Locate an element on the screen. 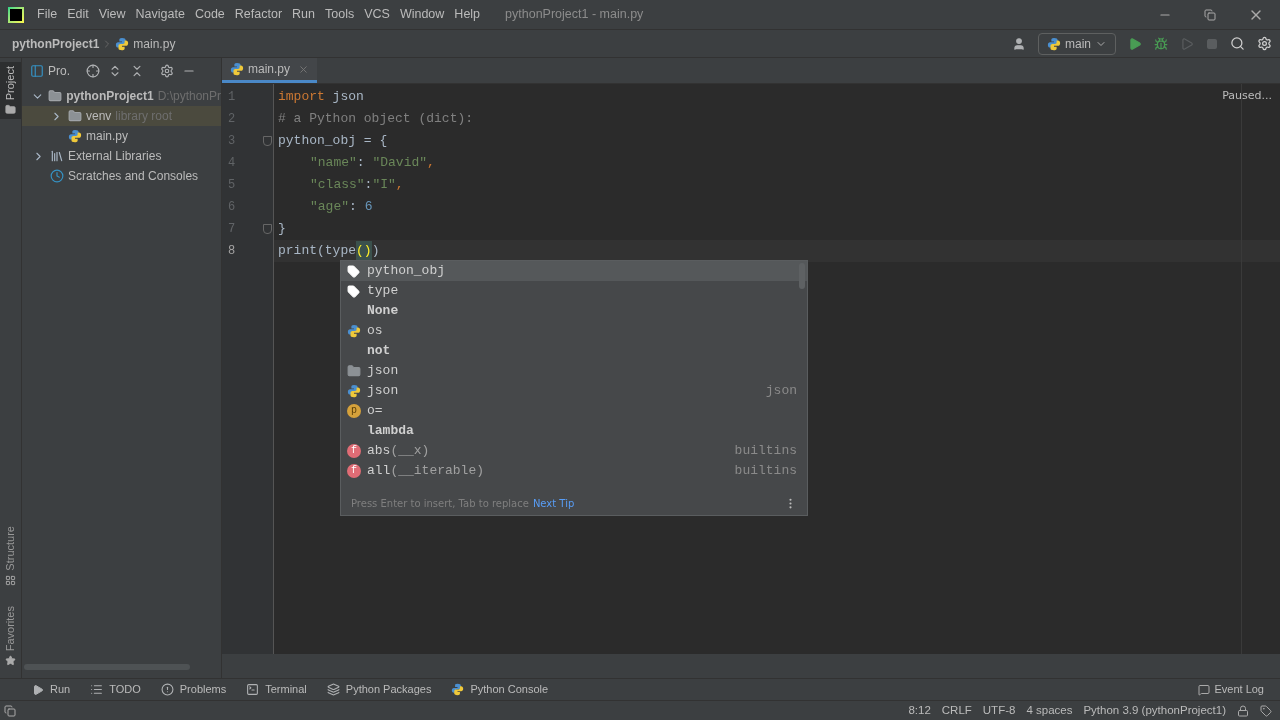  tool-window-tab: Python Packages is located at coordinates (379, 689).